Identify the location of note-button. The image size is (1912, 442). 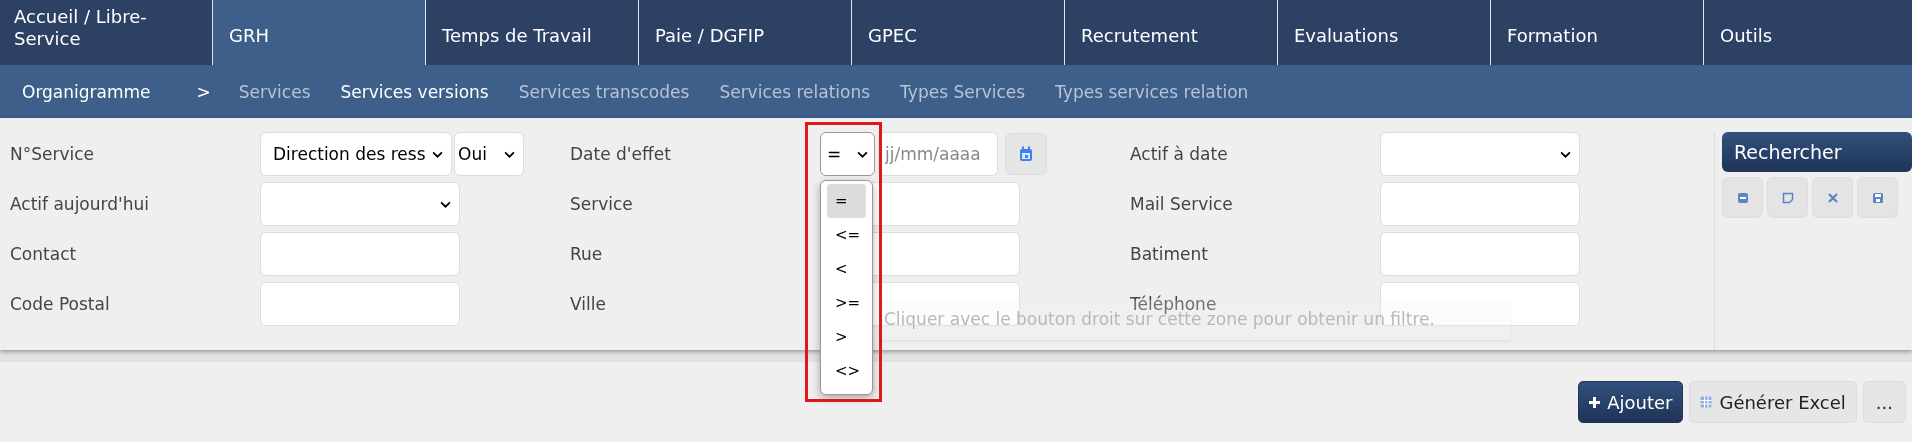
(1787, 197).